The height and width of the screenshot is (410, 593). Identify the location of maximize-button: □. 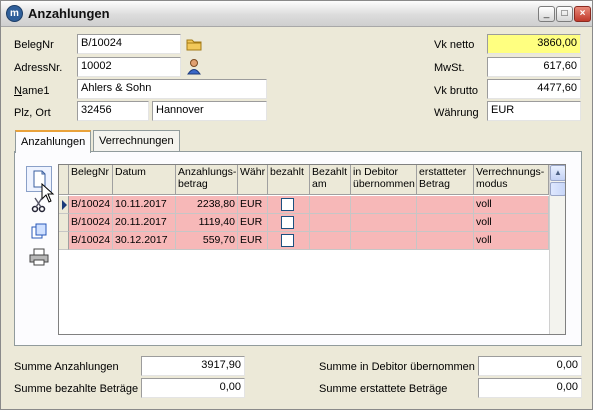
(564, 14).